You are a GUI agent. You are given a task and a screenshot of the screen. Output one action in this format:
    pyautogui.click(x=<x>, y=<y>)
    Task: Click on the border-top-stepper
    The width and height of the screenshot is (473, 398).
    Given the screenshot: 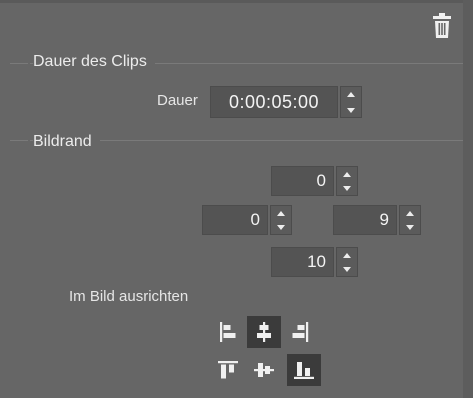 What is the action you would take?
    pyautogui.click(x=347, y=181)
    